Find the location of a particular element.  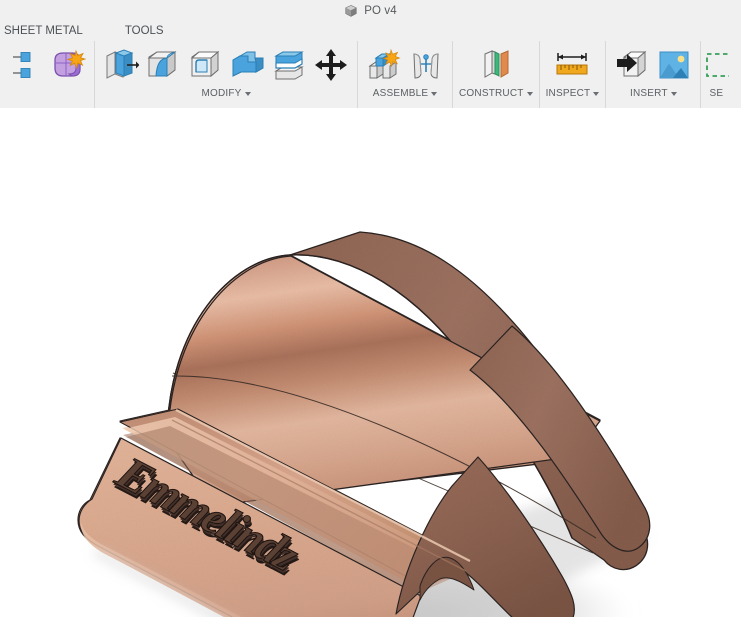

panel-select-icons is located at coordinates (716, 65).